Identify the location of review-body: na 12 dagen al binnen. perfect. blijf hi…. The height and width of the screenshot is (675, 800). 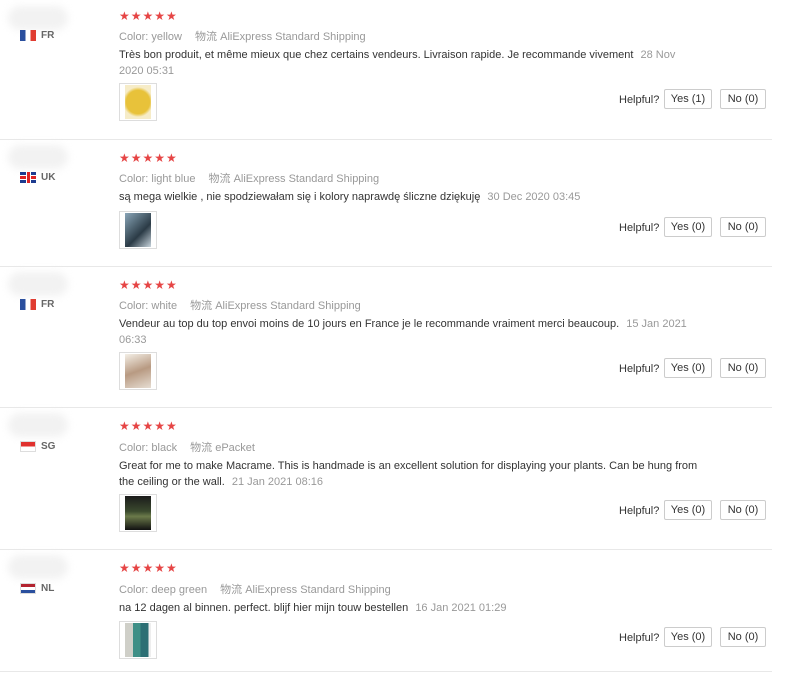
(264, 608).